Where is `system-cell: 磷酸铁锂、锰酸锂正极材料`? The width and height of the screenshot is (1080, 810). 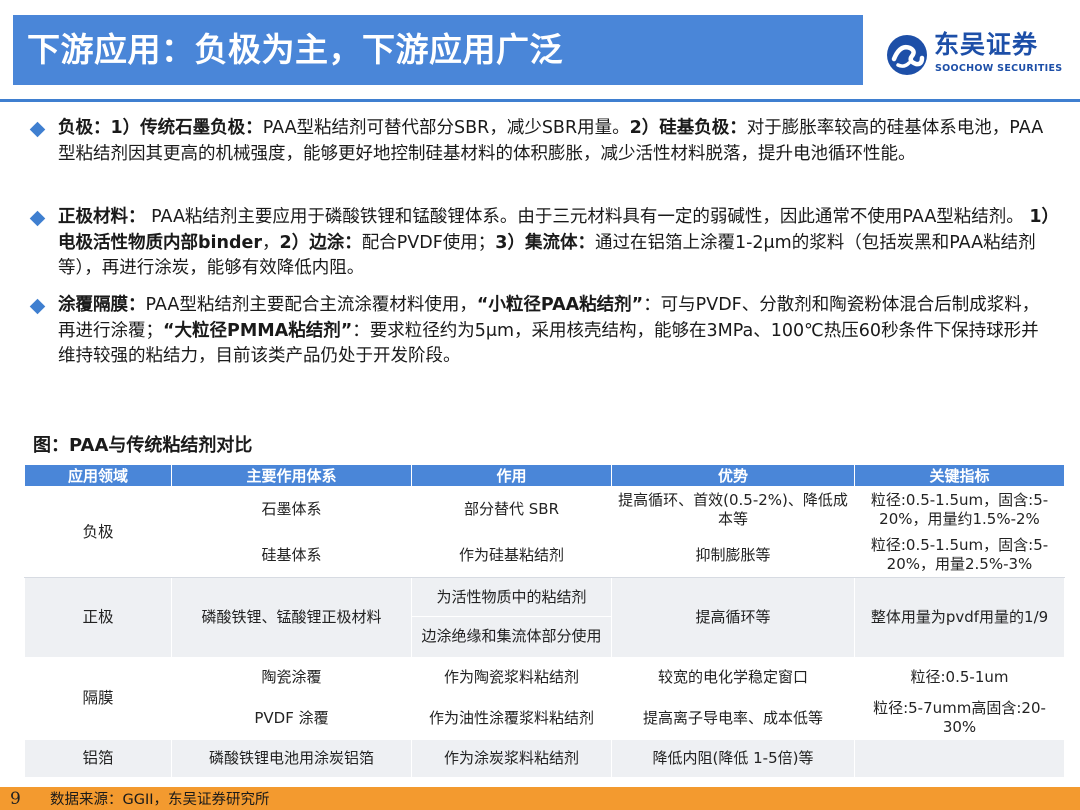 system-cell: 磷酸铁锂、锰酸锂正极材料 is located at coordinates (291, 617).